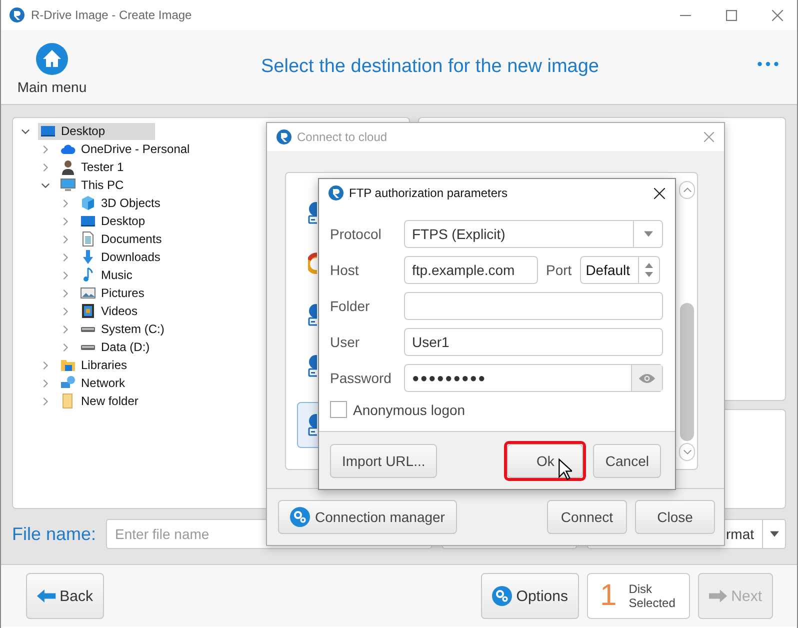 This screenshot has width=798, height=628. What do you see at coordinates (356, 234) in the screenshot?
I see `field-label: Protocol` at bounding box center [356, 234].